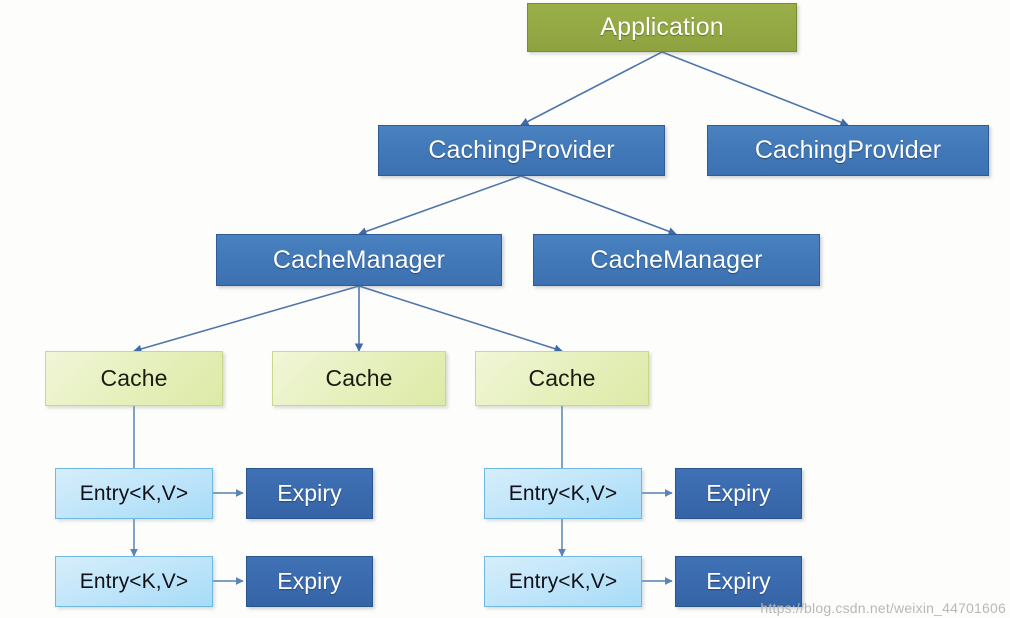 Image resolution: width=1010 pixels, height=618 pixels. I want to click on node-entry-4: Entry<K,V>, so click(563, 581).